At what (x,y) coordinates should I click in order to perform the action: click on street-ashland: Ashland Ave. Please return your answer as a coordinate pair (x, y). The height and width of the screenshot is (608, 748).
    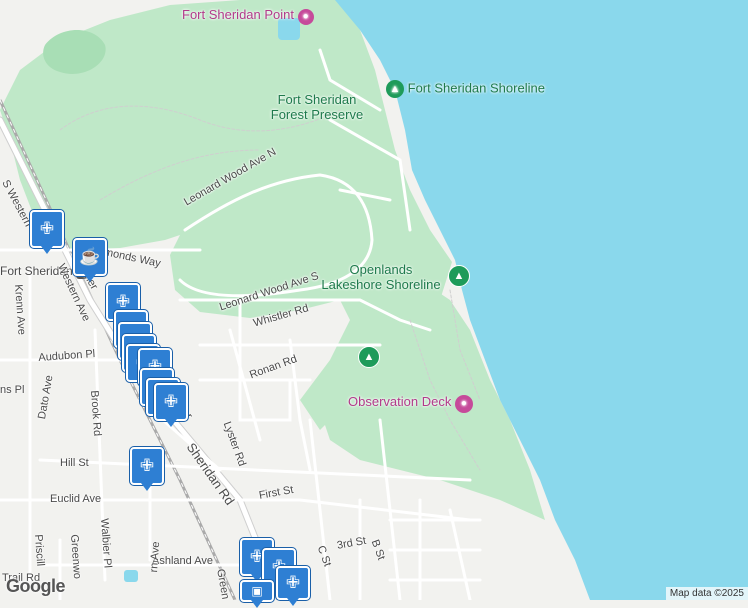
    Looking at the image, I should click on (182, 561).